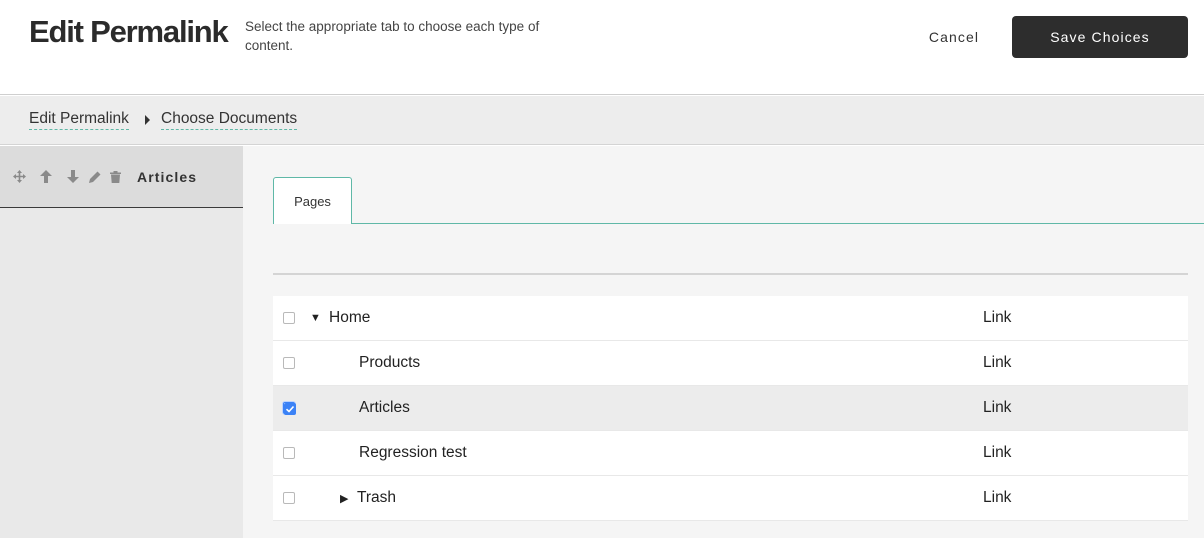 This screenshot has width=1204, height=538. Describe the element at coordinates (73, 177) in the screenshot. I see `arrow-down-icon` at that location.